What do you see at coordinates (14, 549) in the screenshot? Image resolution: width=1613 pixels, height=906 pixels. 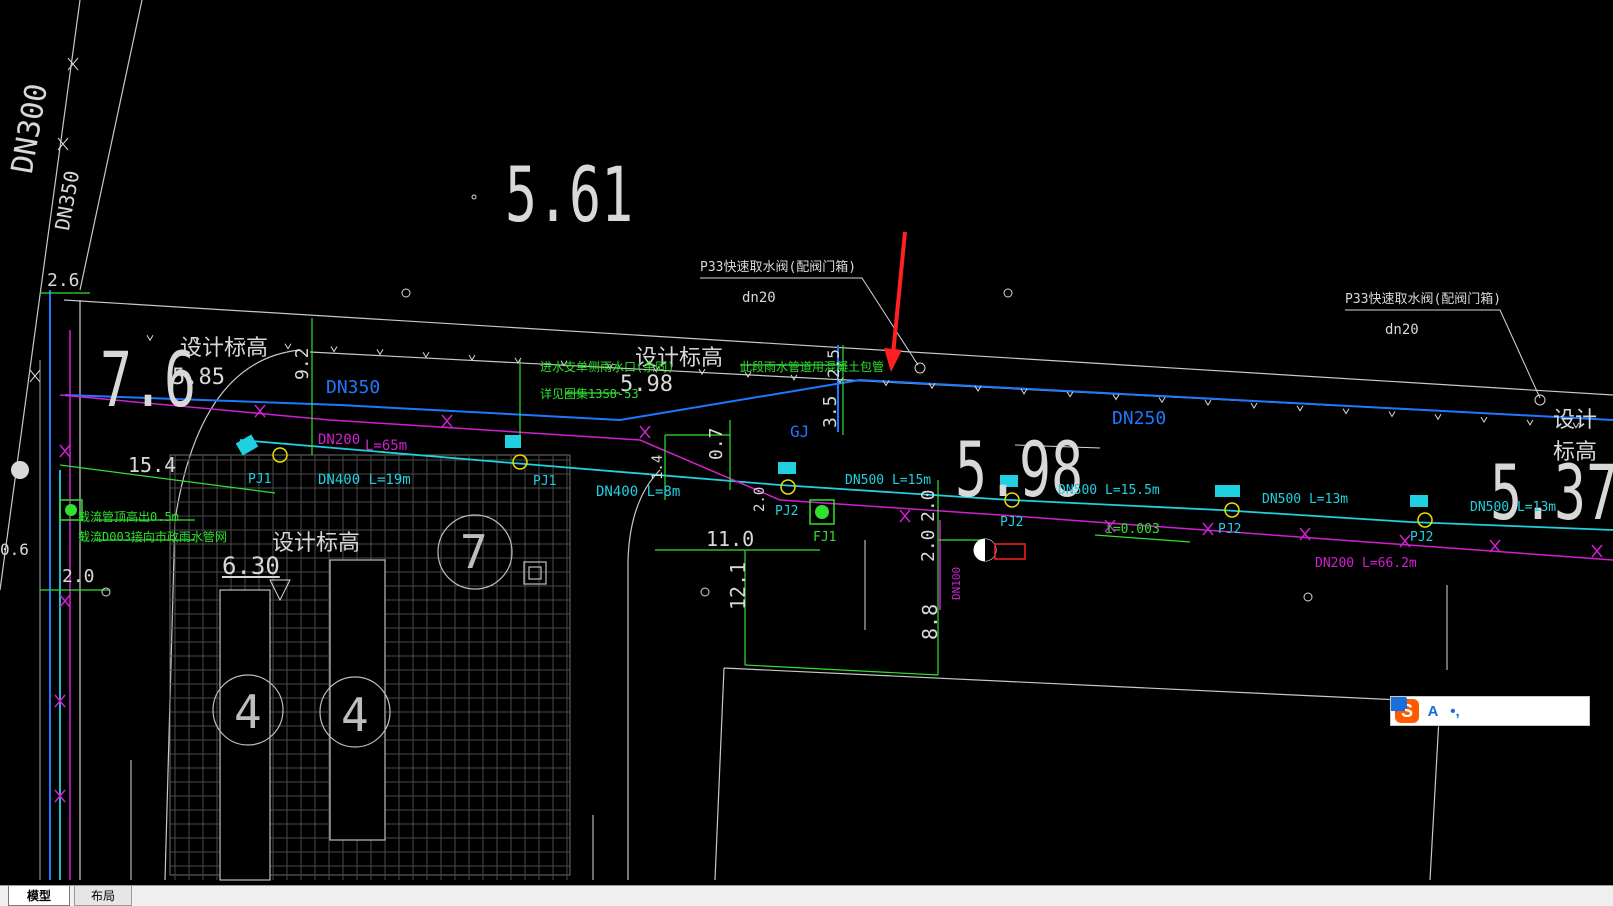 I see `dimension-text: 0.6` at bounding box center [14, 549].